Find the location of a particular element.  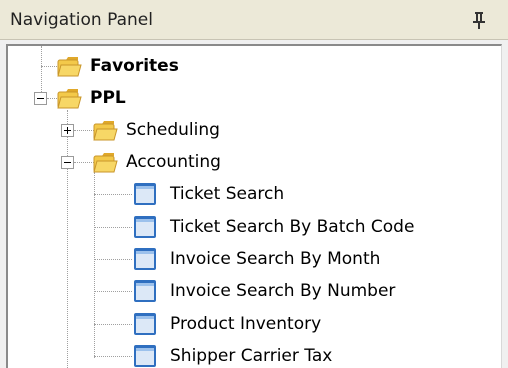

expand-toggle-scheduling is located at coordinates (67, 130).